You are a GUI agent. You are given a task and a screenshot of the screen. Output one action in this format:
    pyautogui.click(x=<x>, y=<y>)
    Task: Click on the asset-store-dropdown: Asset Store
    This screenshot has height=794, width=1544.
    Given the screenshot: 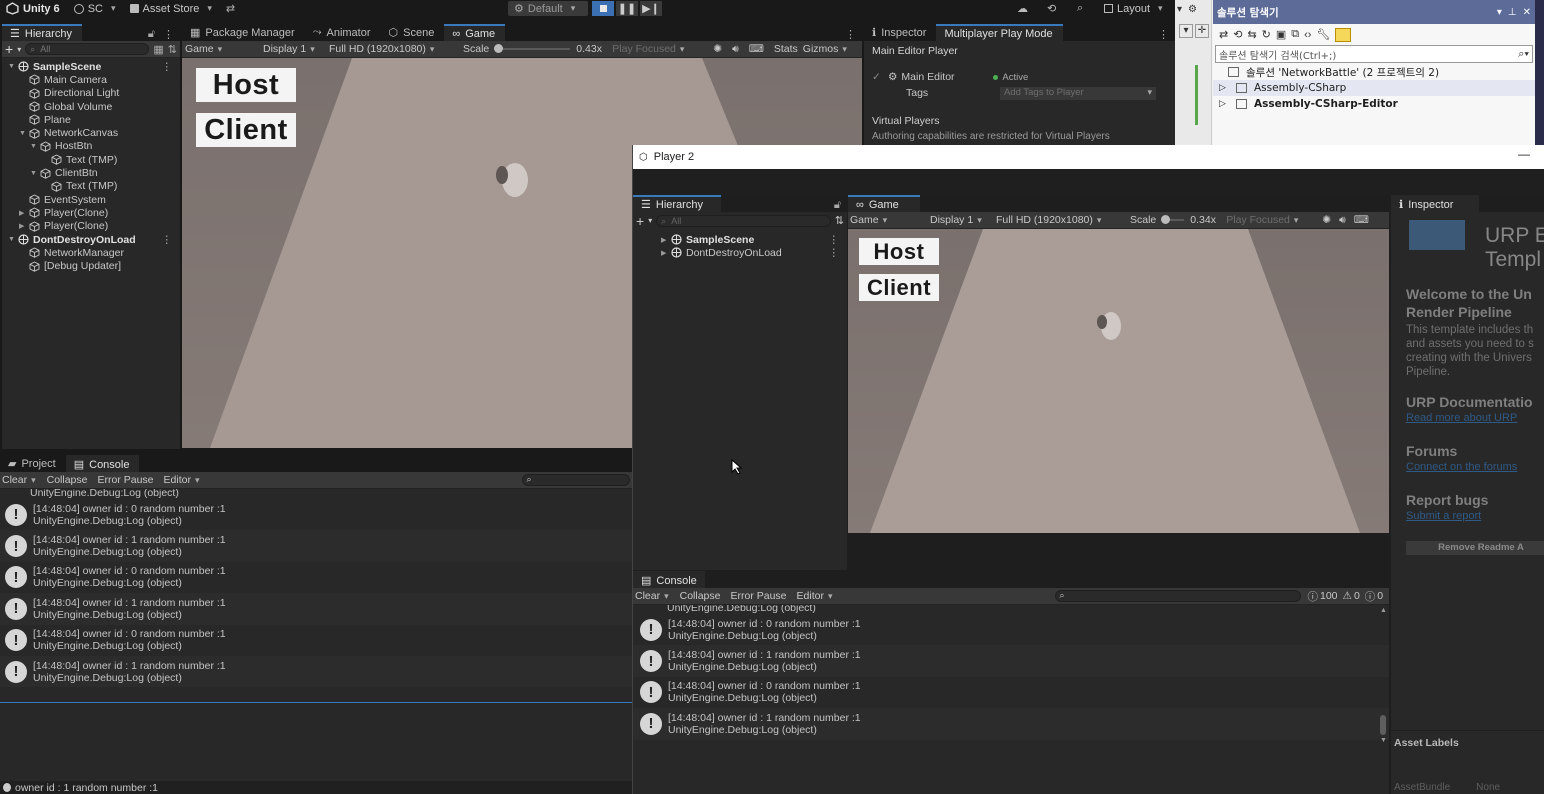 What is the action you would take?
    pyautogui.click(x=170, y=9)
    